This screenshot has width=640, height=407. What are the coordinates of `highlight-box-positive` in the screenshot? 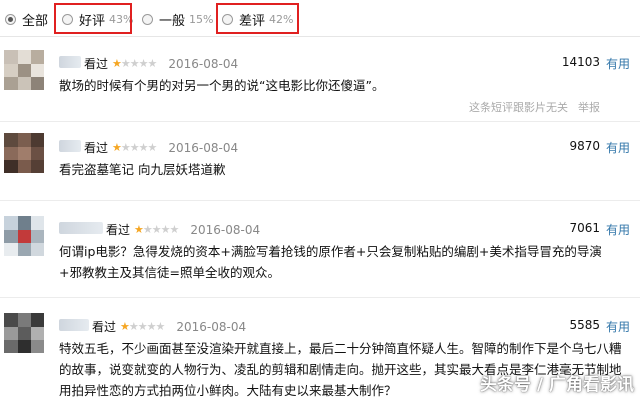 It's located at (93, 18).